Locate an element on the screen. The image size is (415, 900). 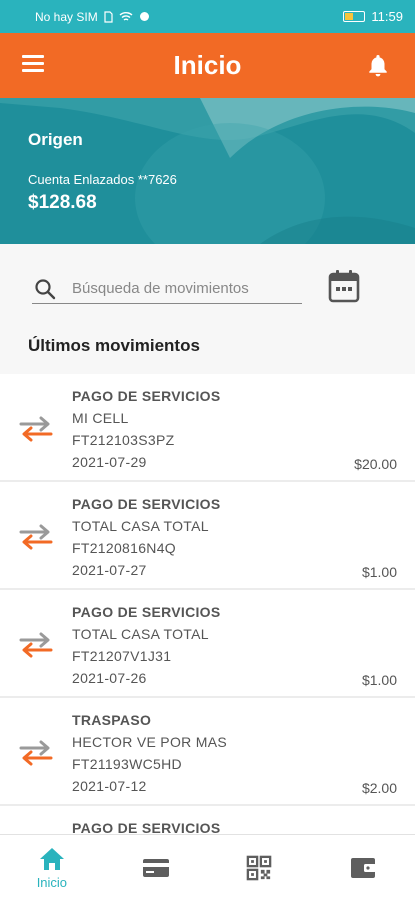
qr-icon is located at coordinates (259, 867).